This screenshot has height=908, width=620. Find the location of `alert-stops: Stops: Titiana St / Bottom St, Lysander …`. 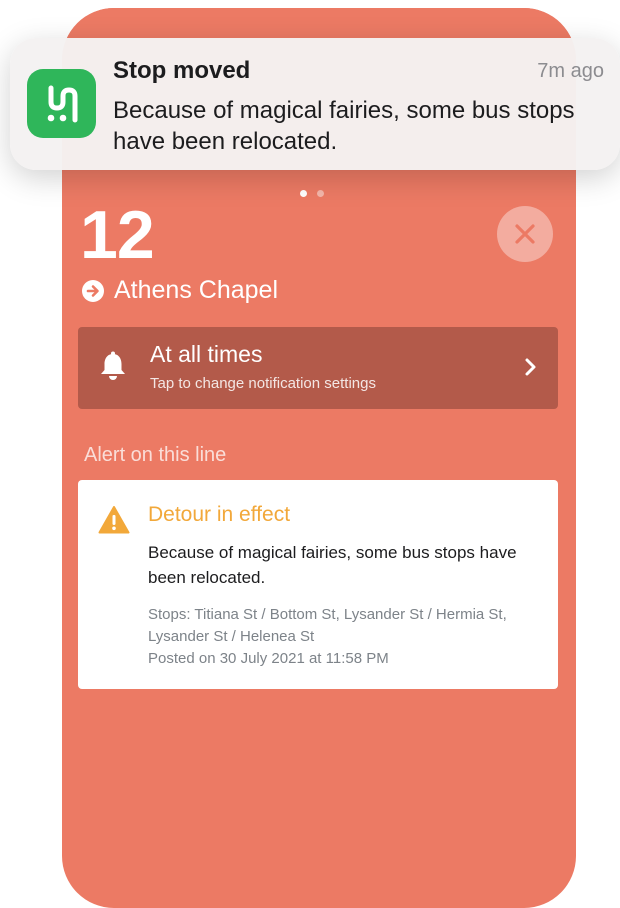

alert-stops: Stops: Titiana St / Bottom St, Lysander … is located at coordinates (345, 626).